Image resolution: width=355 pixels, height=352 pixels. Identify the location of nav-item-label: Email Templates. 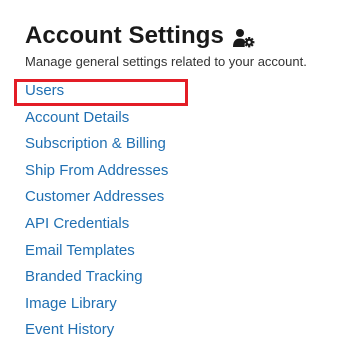
(80, 250).